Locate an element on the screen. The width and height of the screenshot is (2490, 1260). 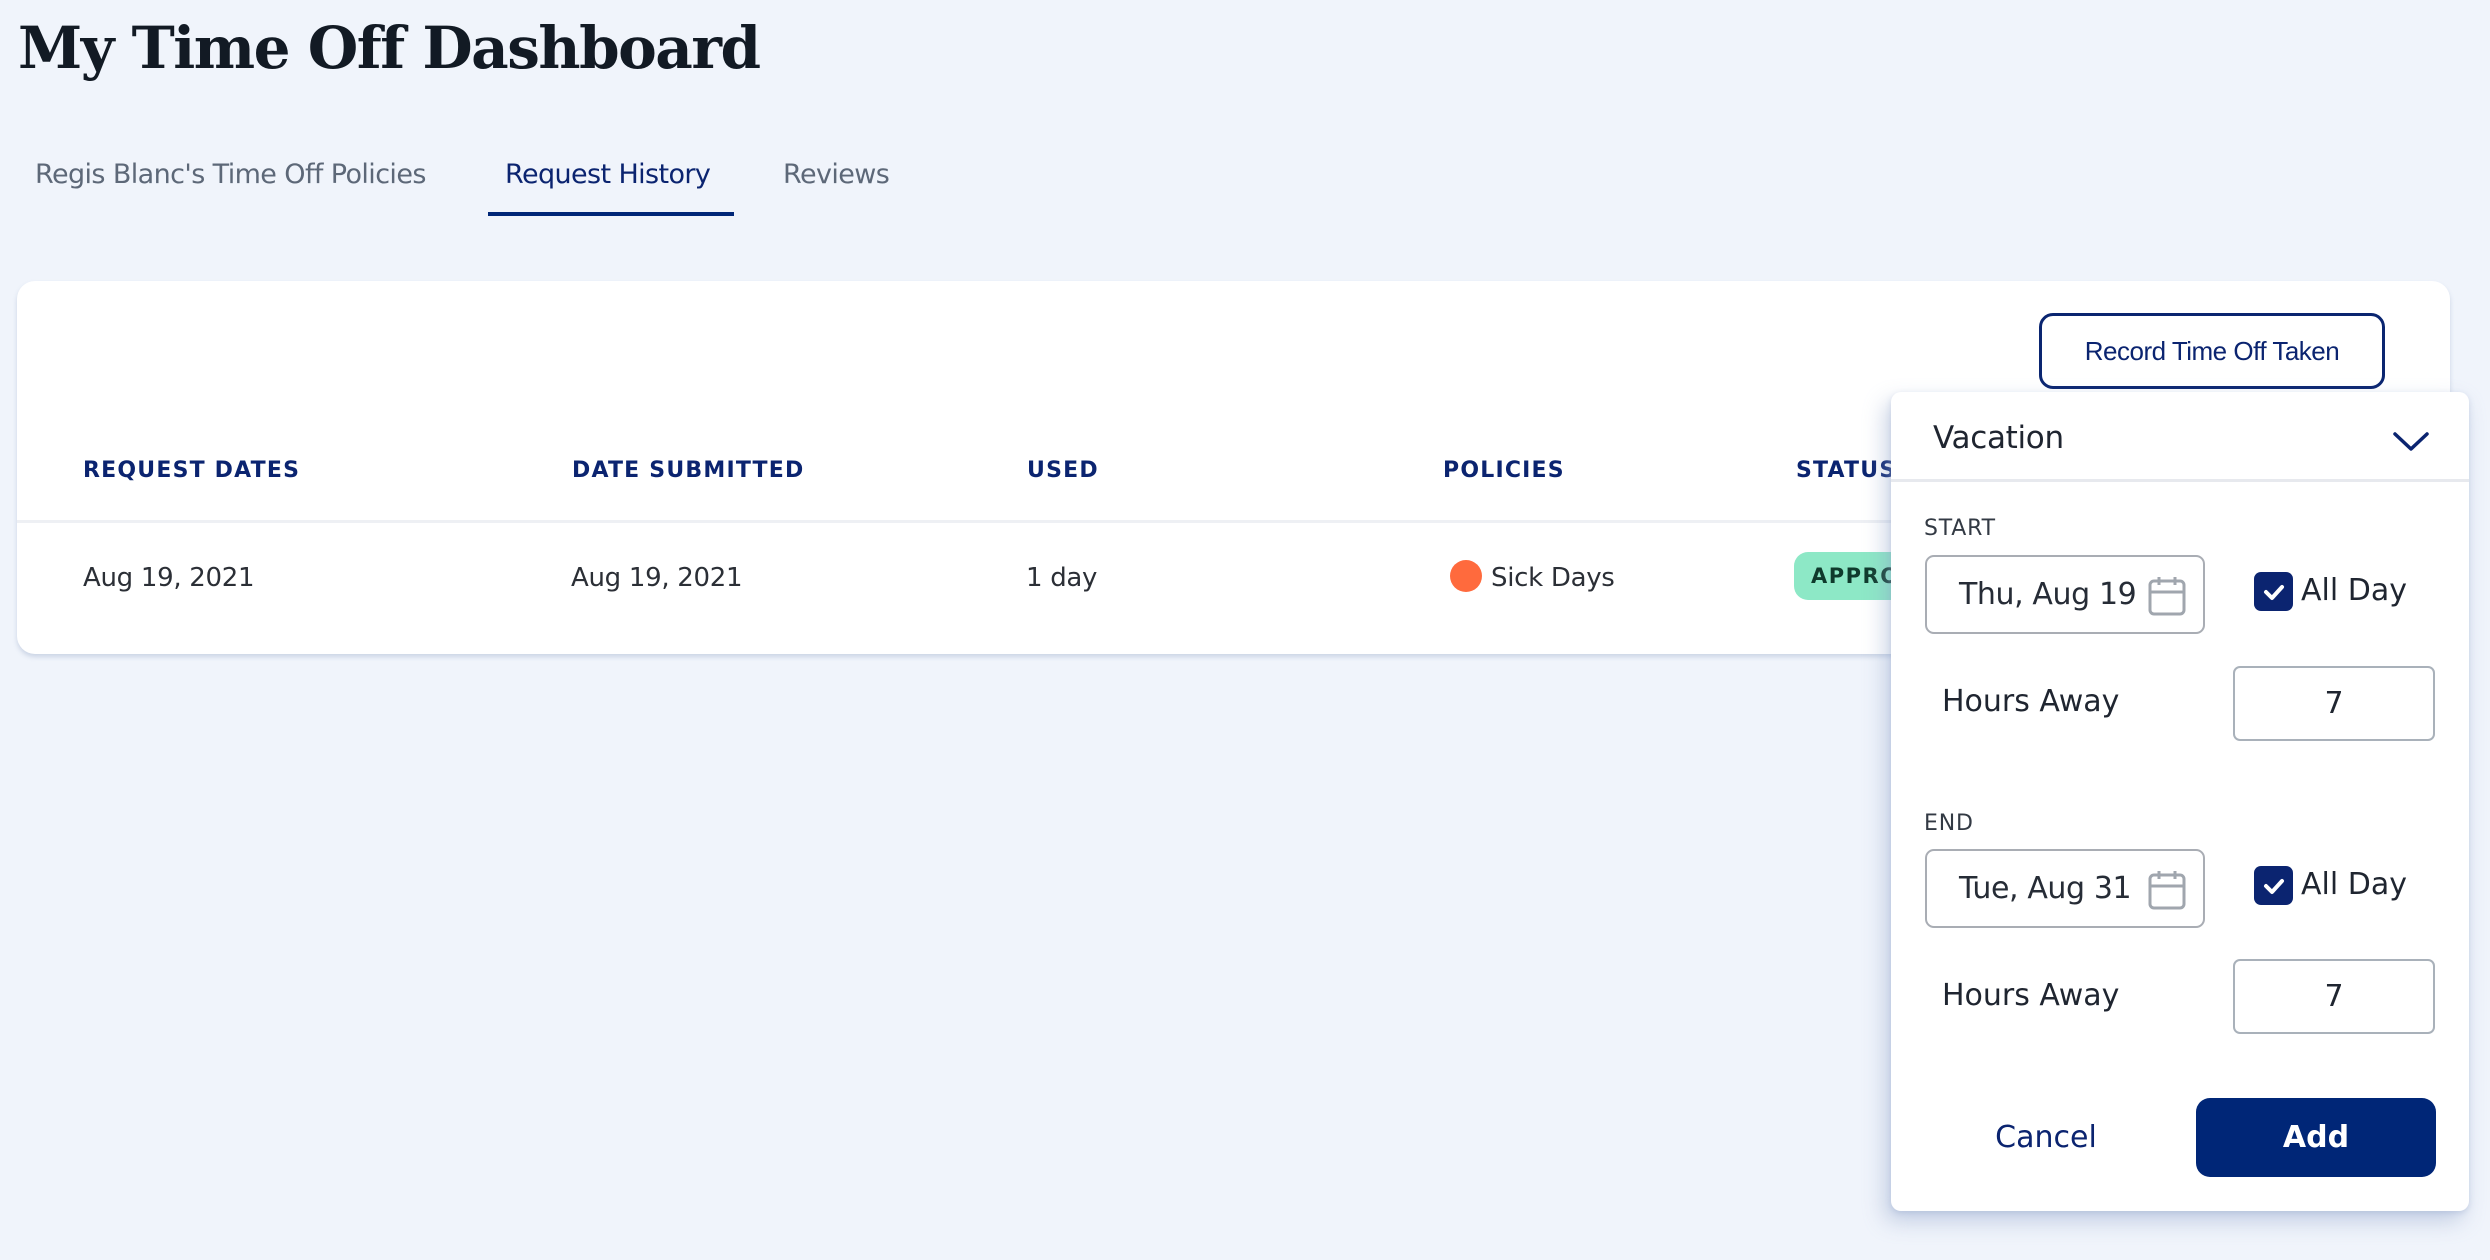
start-hours-away-label: Hours Away is located at coordinates (2031, 701).